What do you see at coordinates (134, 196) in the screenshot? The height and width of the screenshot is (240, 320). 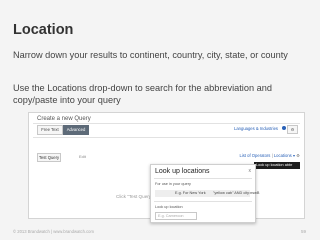 I see `click-hint: Click "Test Query"` at bounding box center [134, 196].